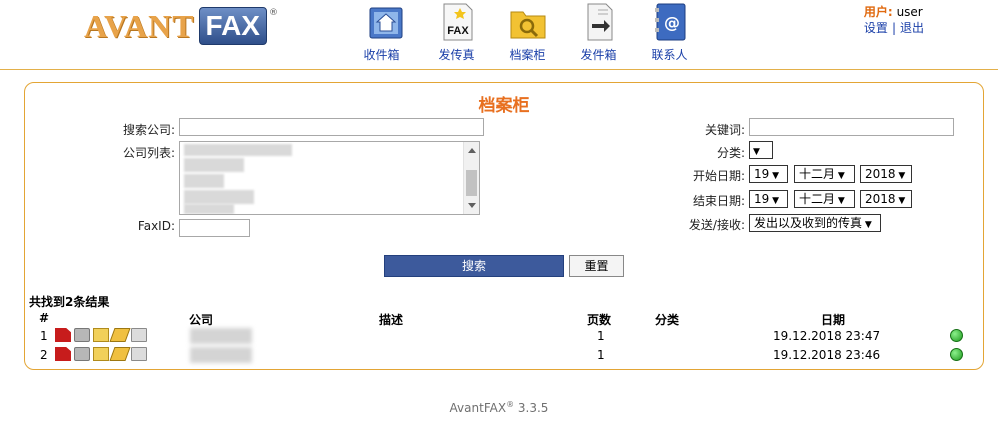  Describe the element at coordinates (876, 28) in the screenshot. I see `settings-link: 设置` at that location.